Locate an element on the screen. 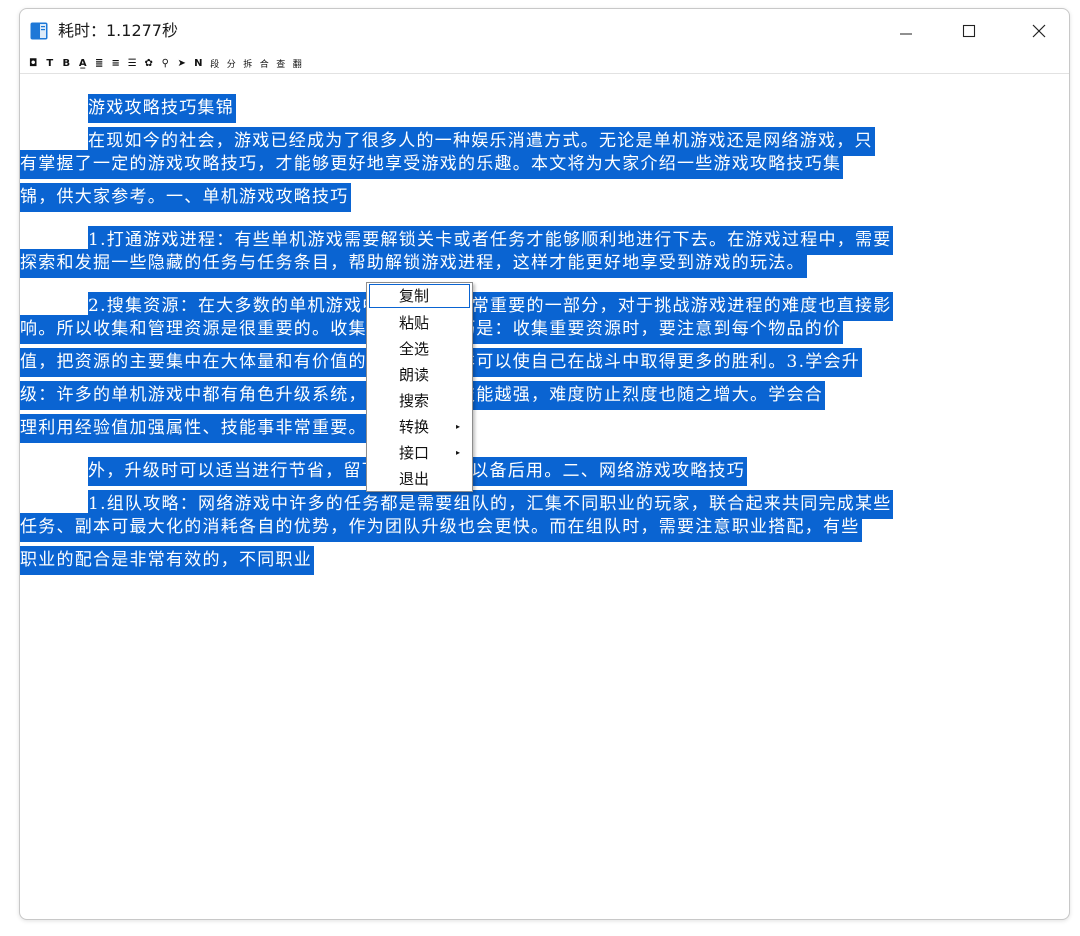  context-menu: 复制 粘贴 全选 朗读 搜索 转换 ▸ 接口 ▸ 退出 is located at coordinates (419, 387).